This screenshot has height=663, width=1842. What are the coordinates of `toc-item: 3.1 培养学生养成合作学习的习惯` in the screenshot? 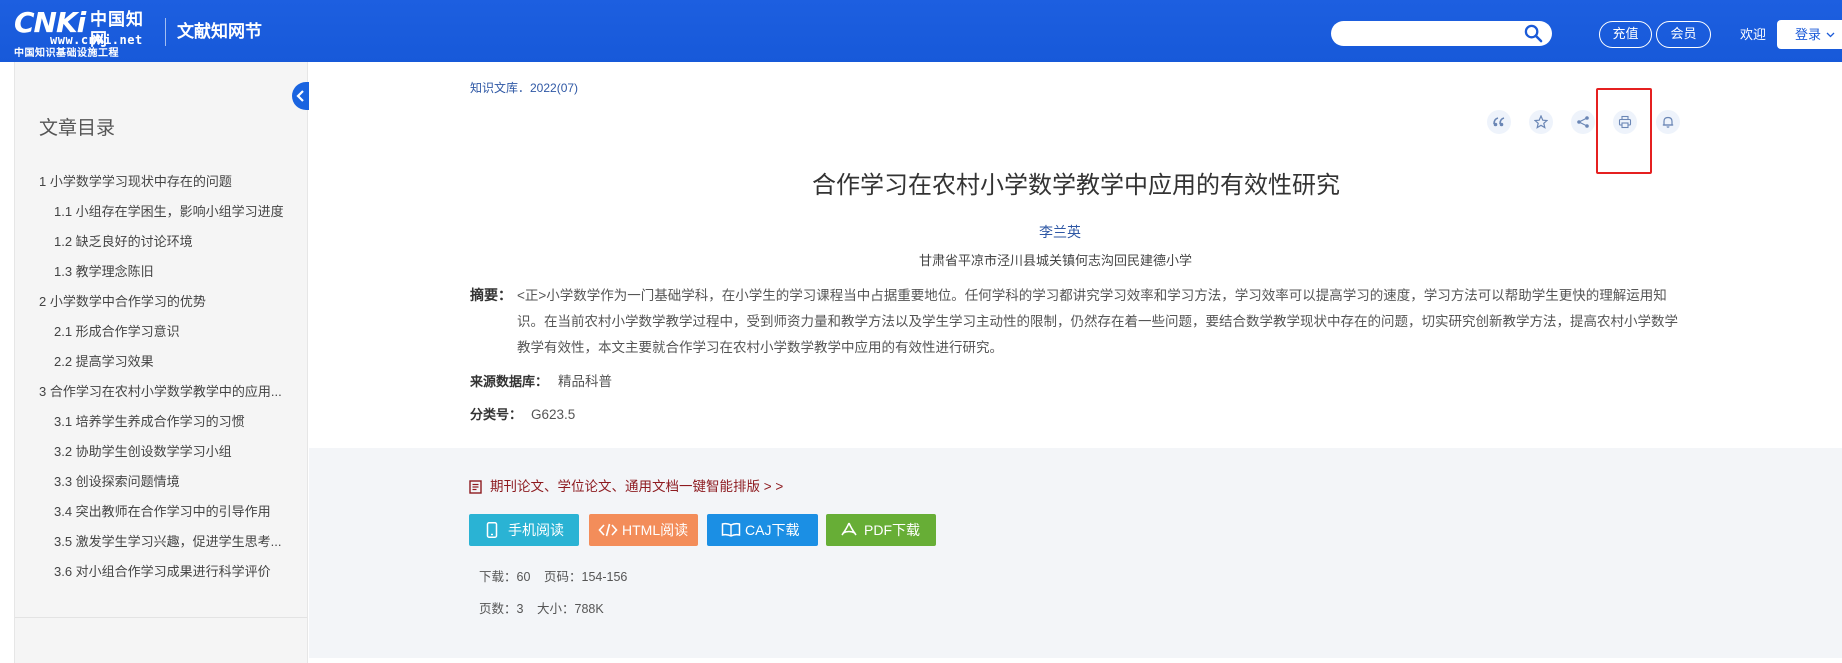 It's located at (149, 422).